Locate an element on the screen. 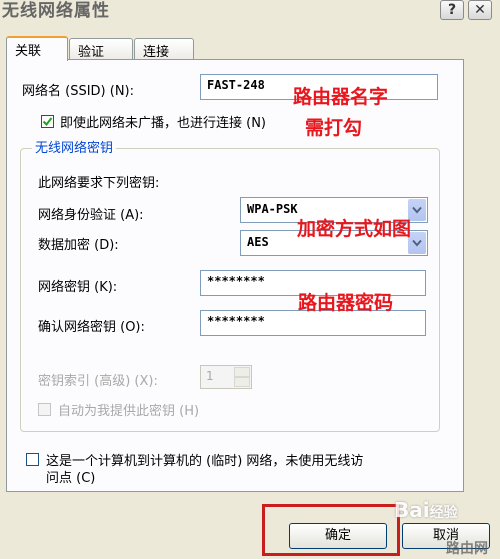  key-required-label: 此网络要求下列密钥: is located at coordinates (99, 183).